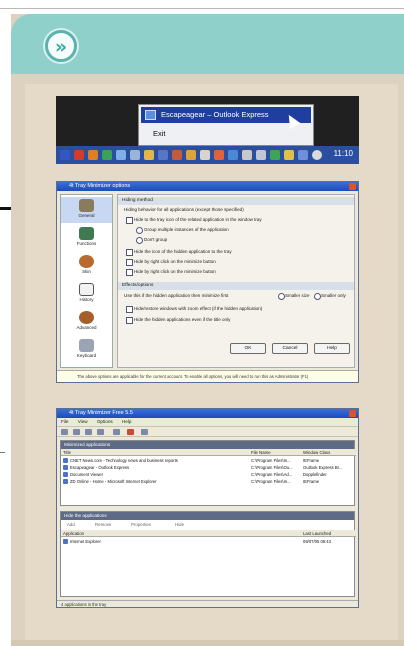  I want to click on column-file: File Name, so click(275, 452).